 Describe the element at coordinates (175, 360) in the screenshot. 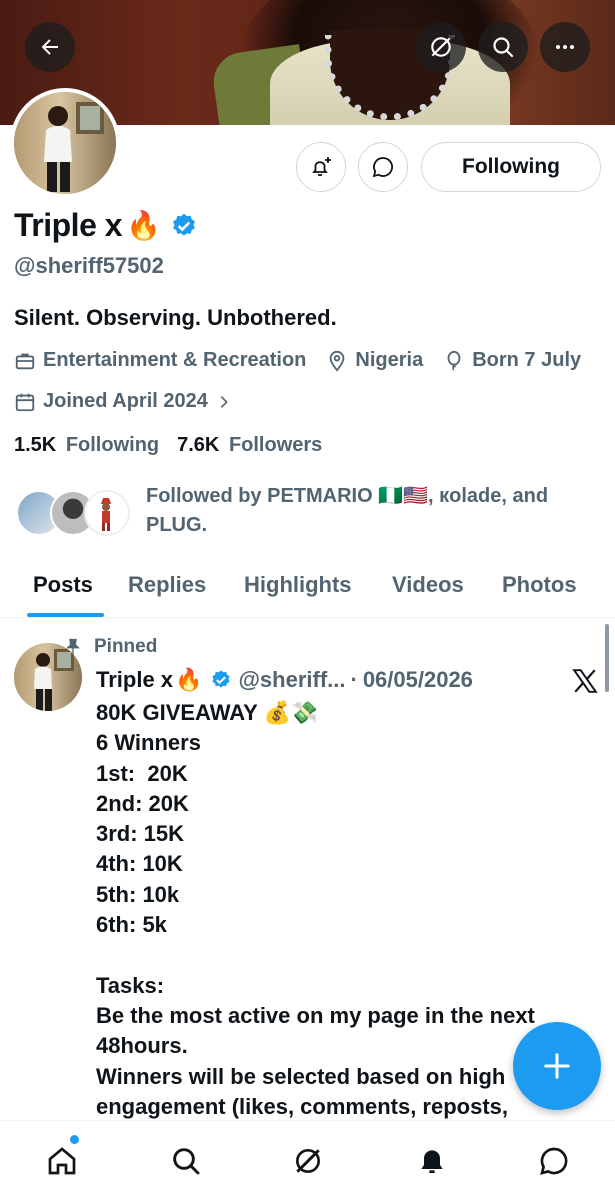

I see `category-text: Entertainment & Recreation` at that location.